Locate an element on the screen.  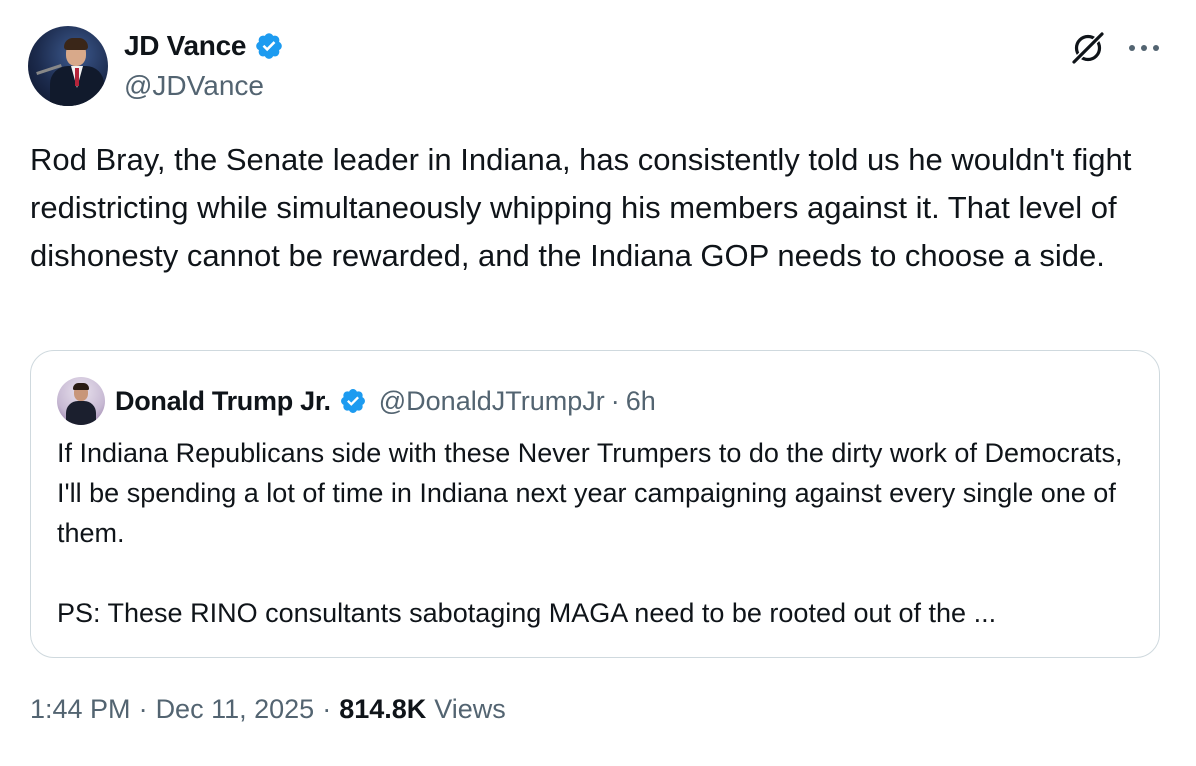
quoted-author-handle: @DonaldJTrumpJr is located at coordinates (492, 401).